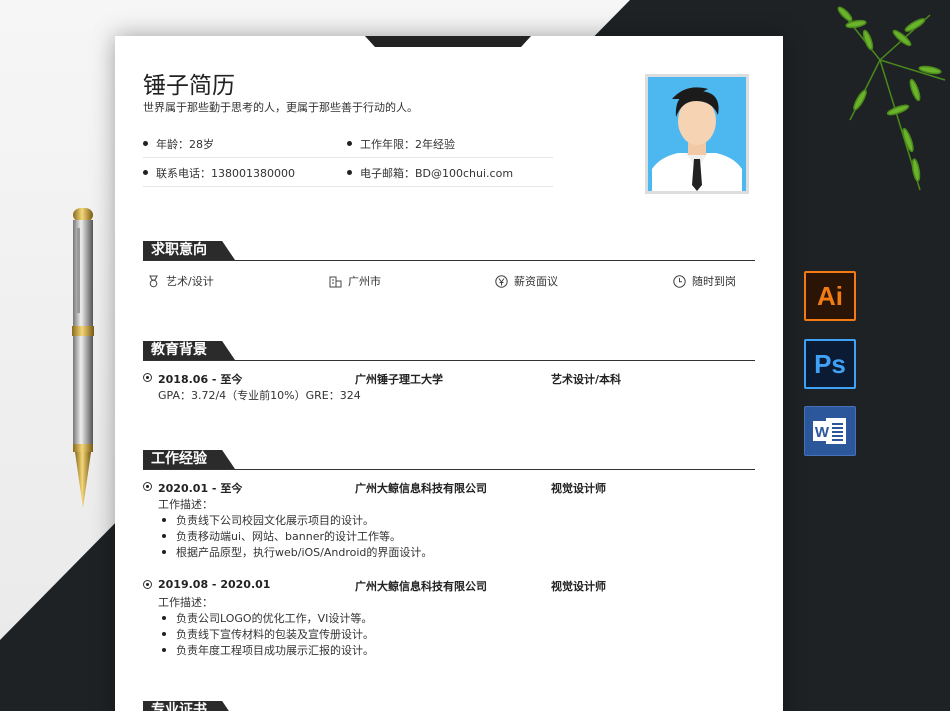 The width and height of the screenshot is (950, 711). Describe the element at coordinates (891, 98) in the screenshot. I see `plant-decoration` at that location.